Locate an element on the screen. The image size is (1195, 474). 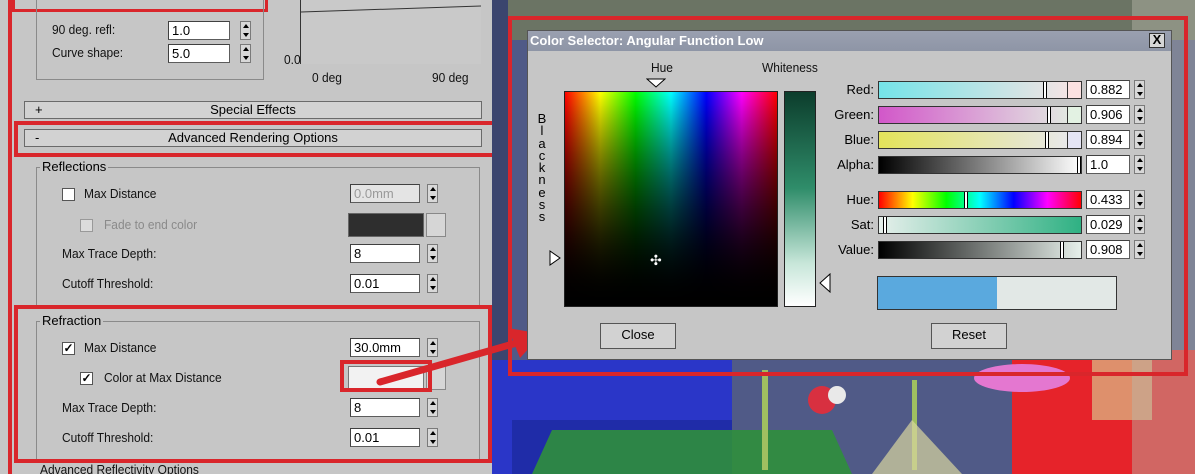
color-picker-cursor-icon: ✣ is located at coordinates (656, 260).